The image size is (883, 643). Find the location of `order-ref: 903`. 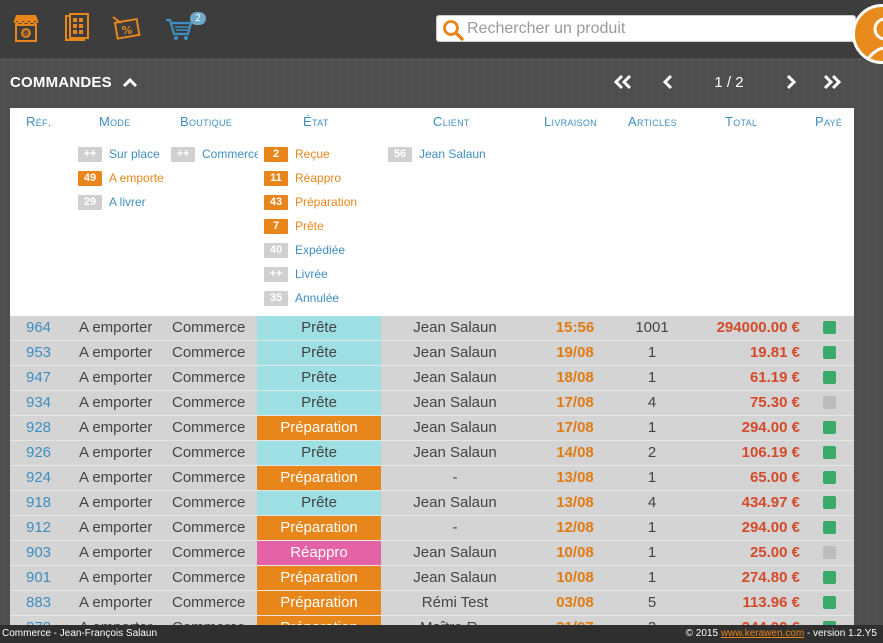

order-ref: 903 is located at coordinates (39, 552).